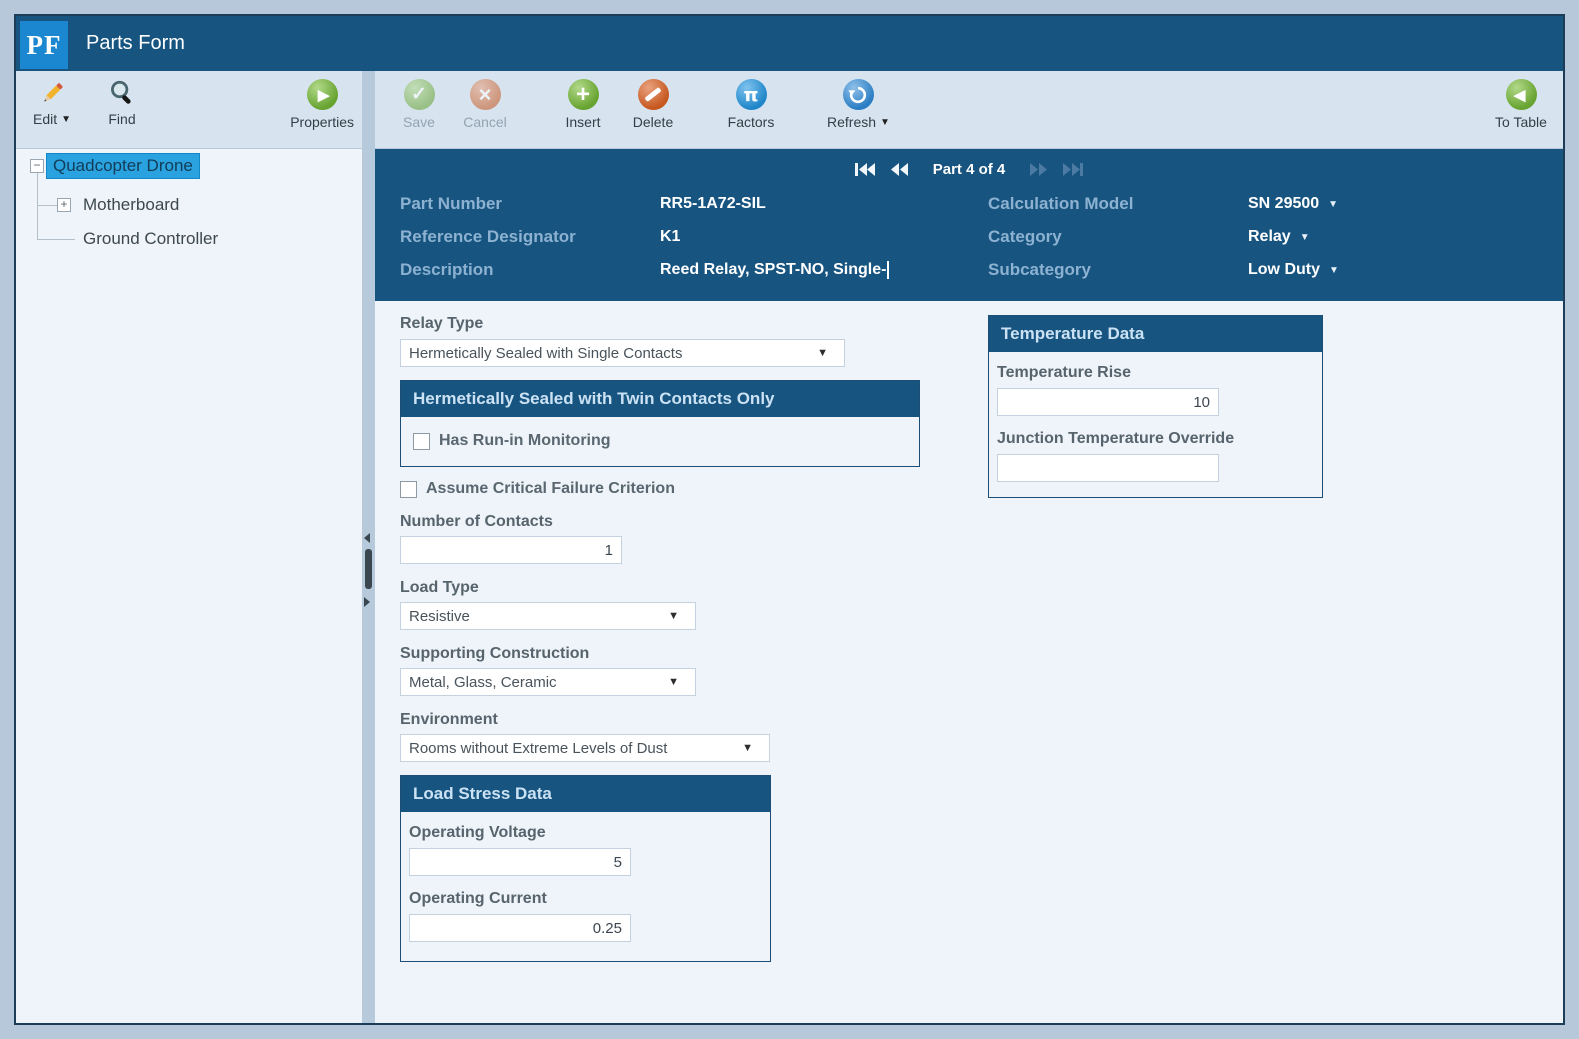  I want to click on environment-label: Environment, so click(449, 719).